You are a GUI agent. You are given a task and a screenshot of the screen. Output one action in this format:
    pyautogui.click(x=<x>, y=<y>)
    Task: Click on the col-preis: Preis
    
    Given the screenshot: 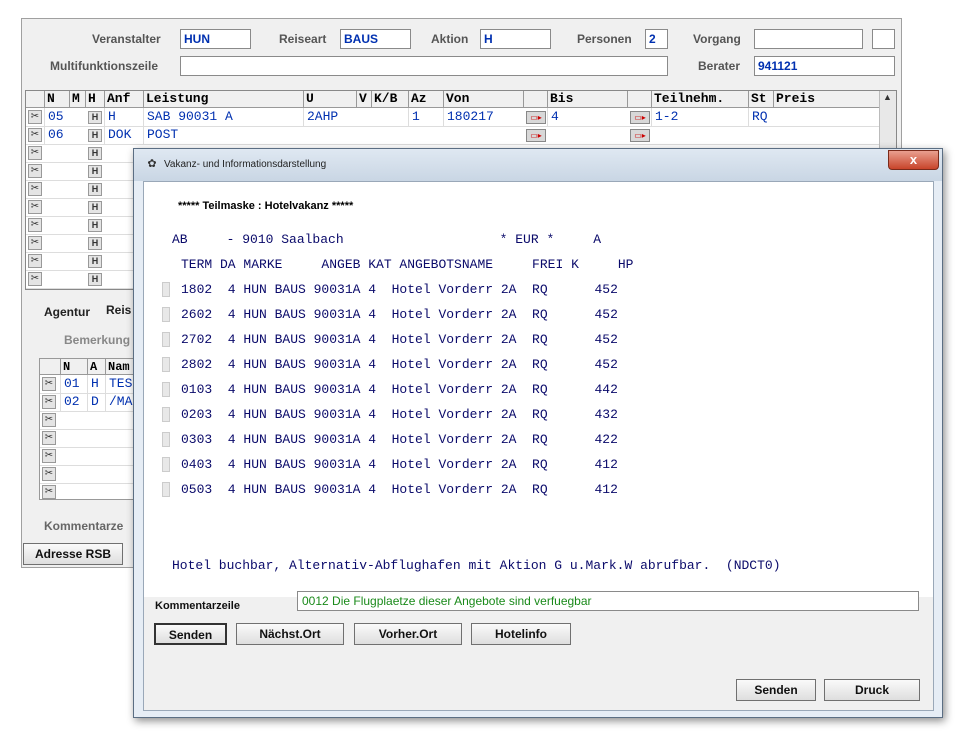 What is the action you would take?
    pyautogui.click(x=828, y=99)
    